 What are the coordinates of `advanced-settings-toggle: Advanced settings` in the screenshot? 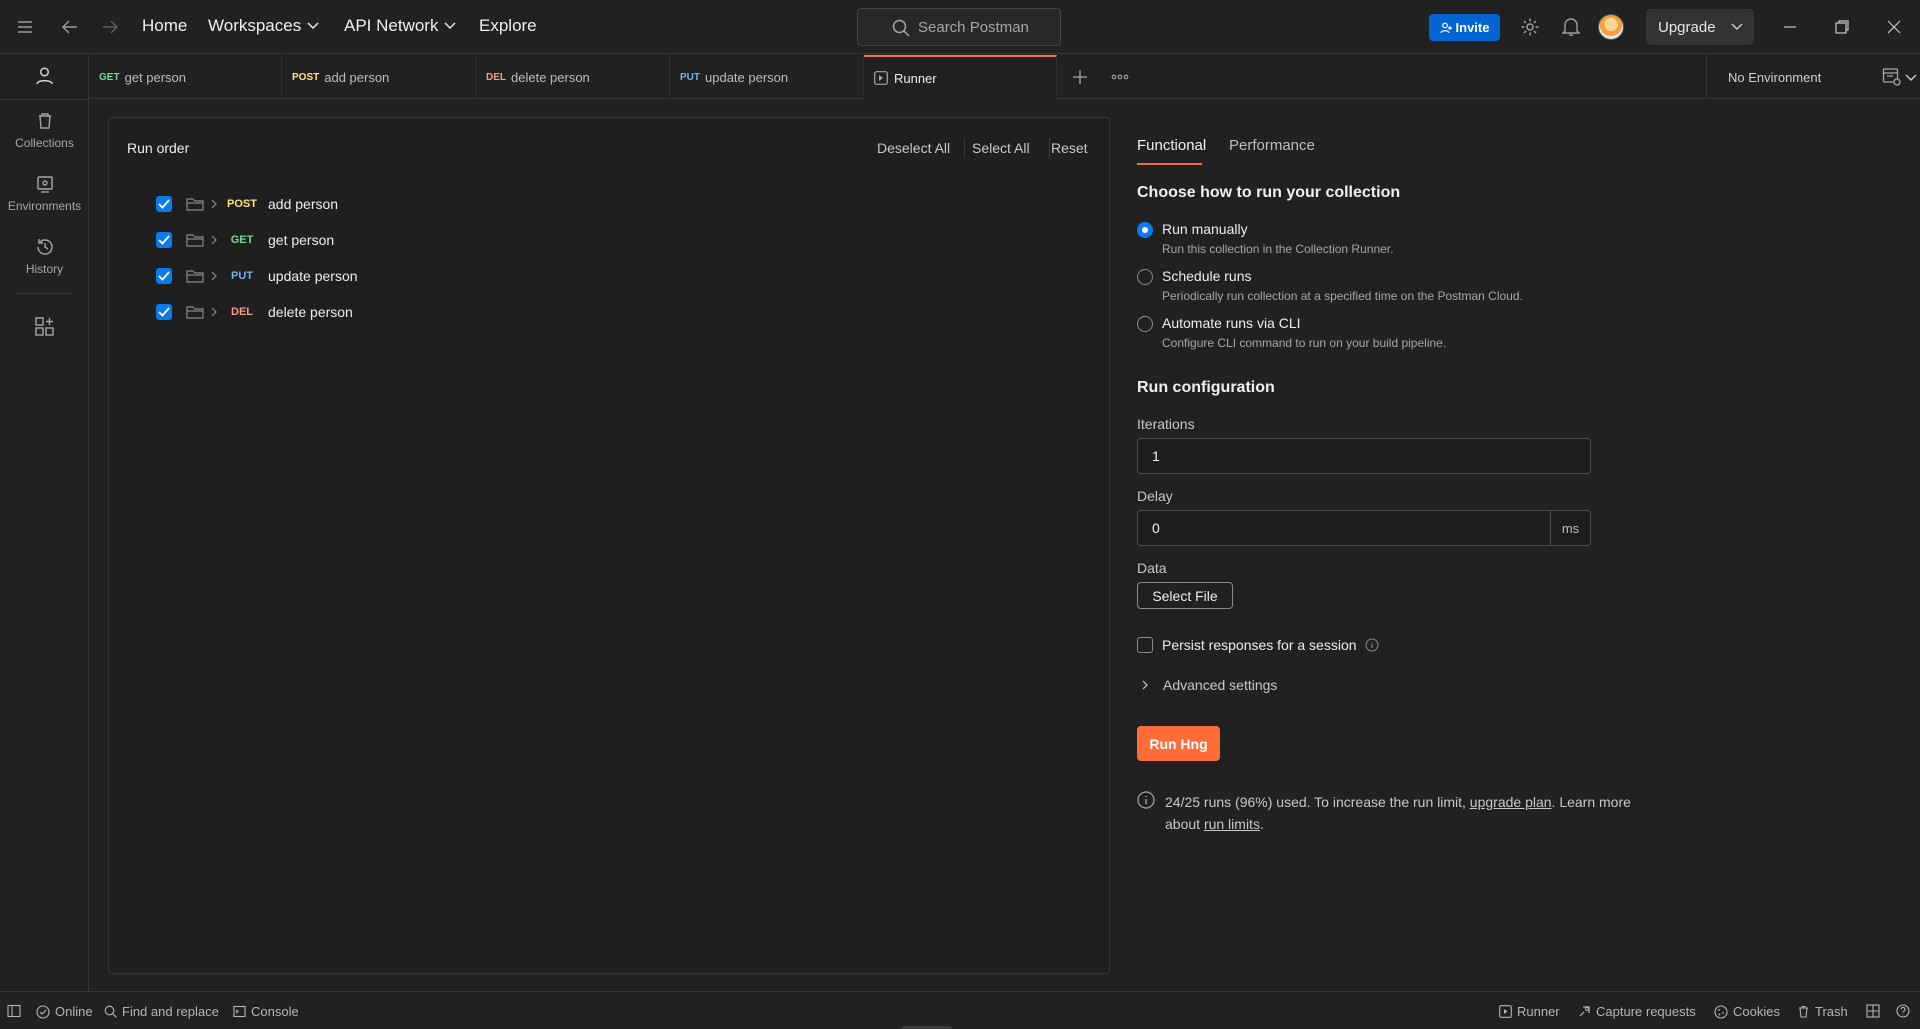 It's located at (1209, 685).